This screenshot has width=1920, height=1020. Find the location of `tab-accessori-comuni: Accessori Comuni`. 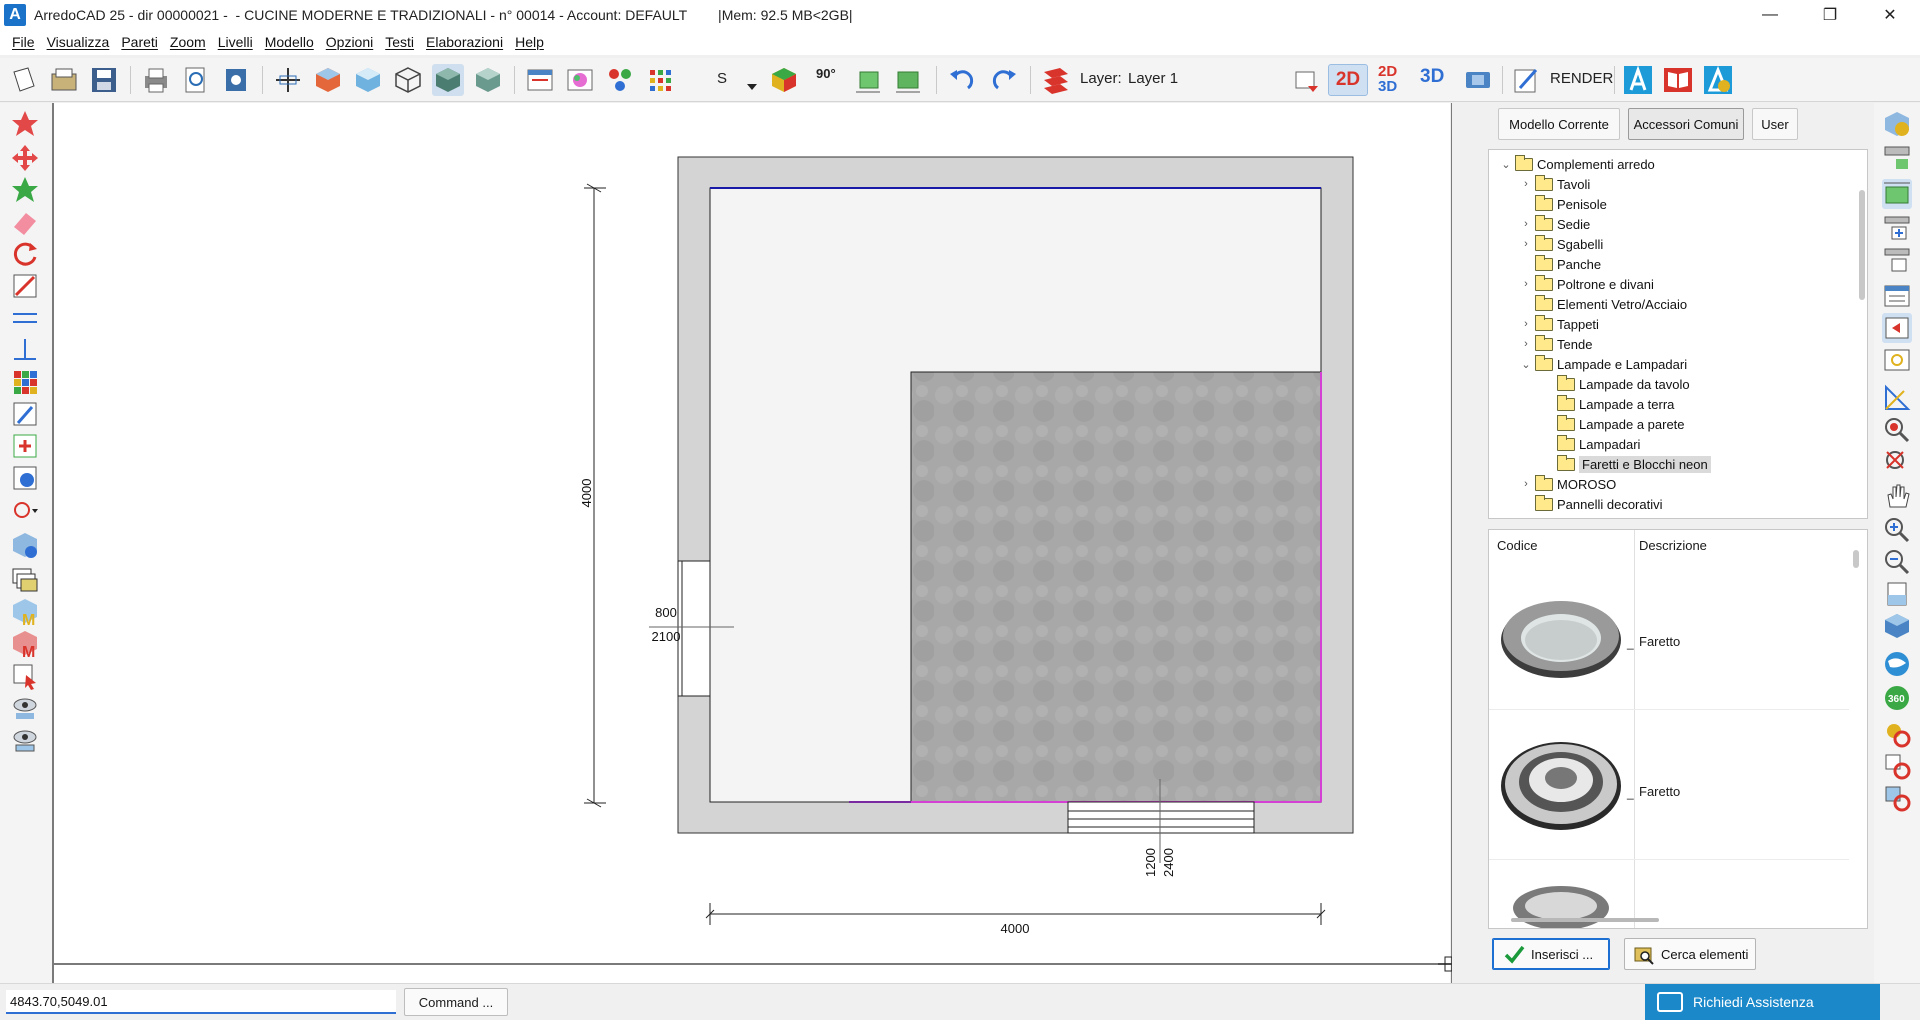

tab-accessori-comuni: Accessori Comuni is located at coordinates (1686, 124).